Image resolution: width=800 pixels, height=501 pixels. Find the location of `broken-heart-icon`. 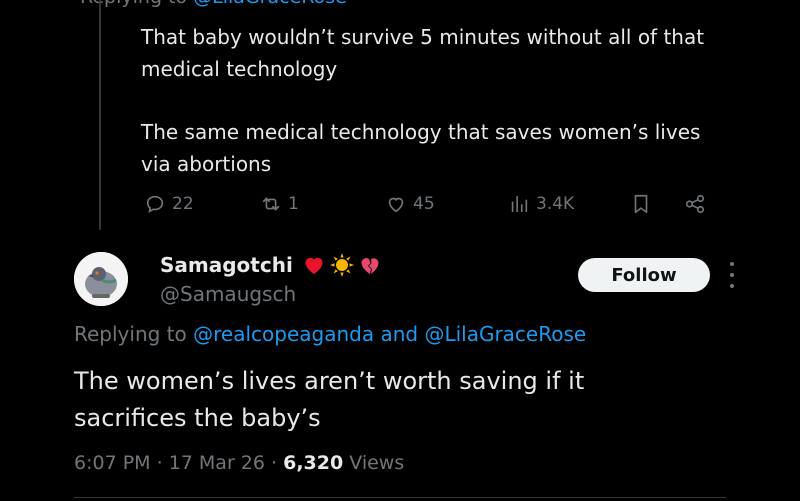

broken-heart-icon is located at coordinates (370, 266).